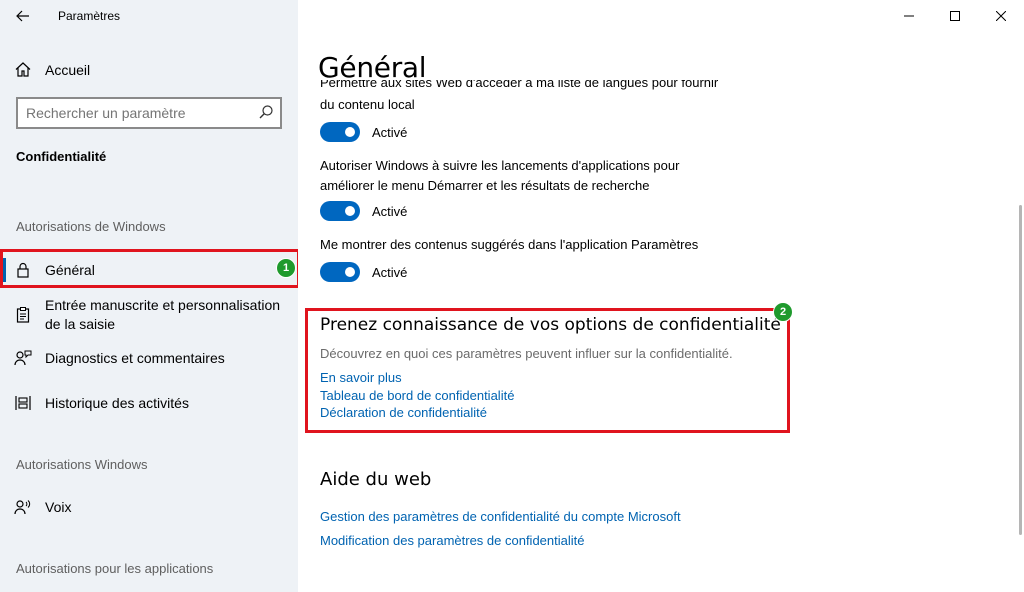  What do you see at coordinates (367, 104) in the screenshot?
I see `setting-text-local-content: du contenu local` at bounding box center [367, 104].